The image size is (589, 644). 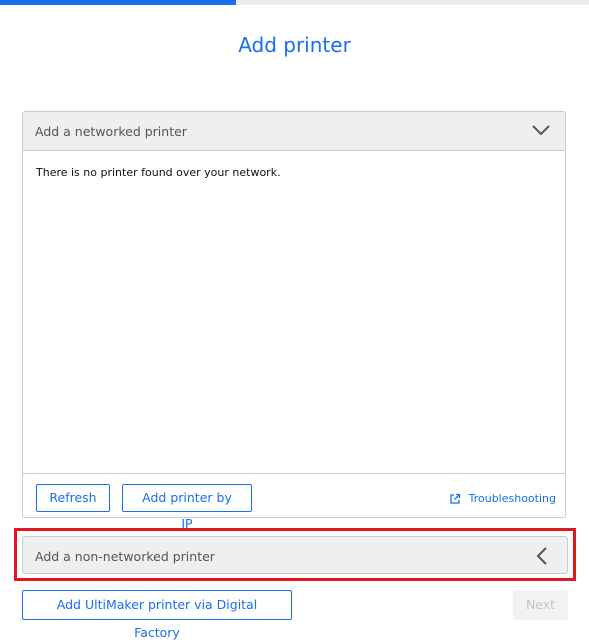 What do you see at coordinates (73, 498) in the screenshot?
I see `refresh-button: Refresh` at bounding box center [73, 498].